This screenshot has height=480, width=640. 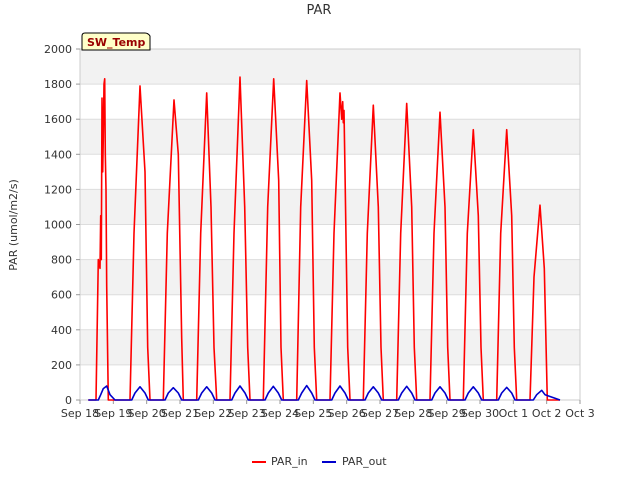 What do you see at coordinates (58, 189) in the screenshot?
I see `y-tick-label: 1200` at bounding box center [58, 189].